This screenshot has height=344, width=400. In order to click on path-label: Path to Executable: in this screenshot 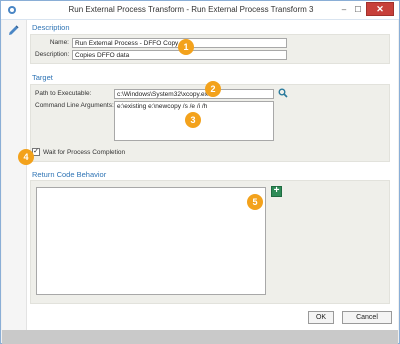, I will do `click(63, 93)`.